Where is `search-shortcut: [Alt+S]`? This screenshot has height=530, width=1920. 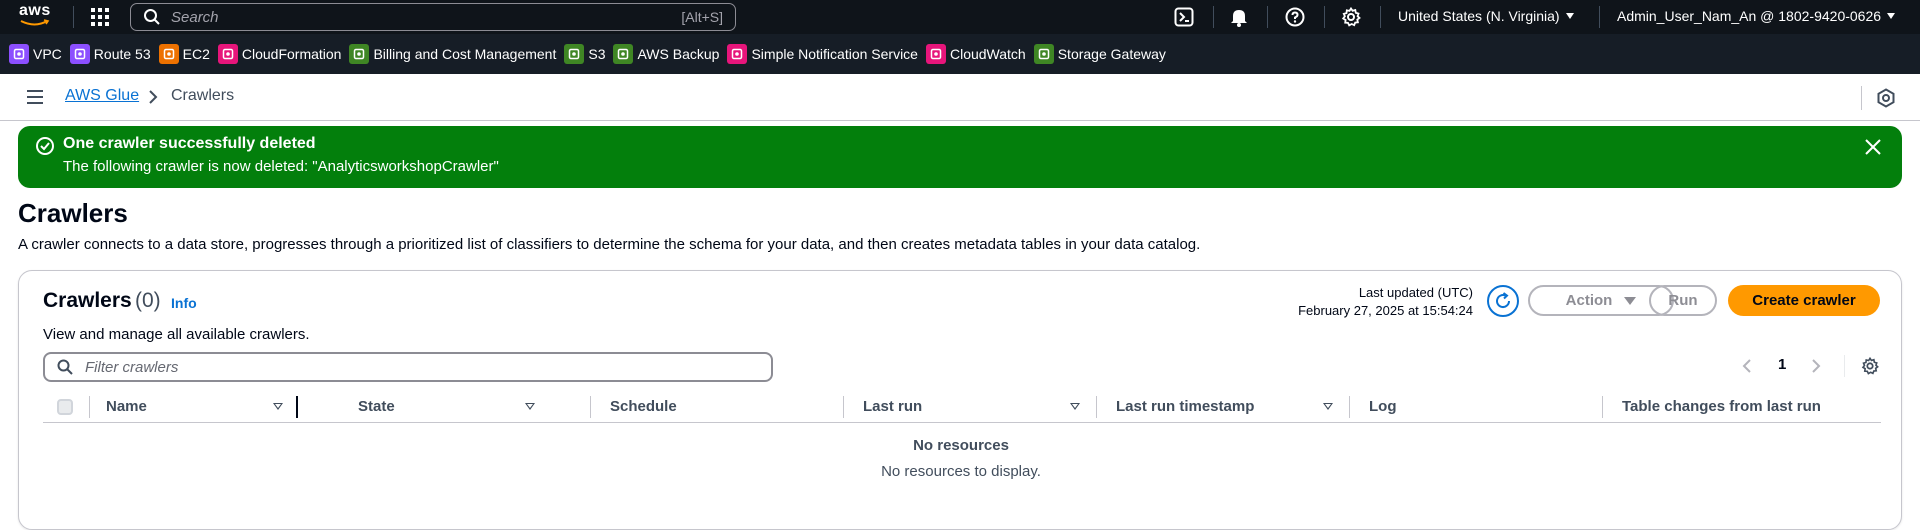 search-shortcut: [Alt+S] is located at coordinates (702, 17).